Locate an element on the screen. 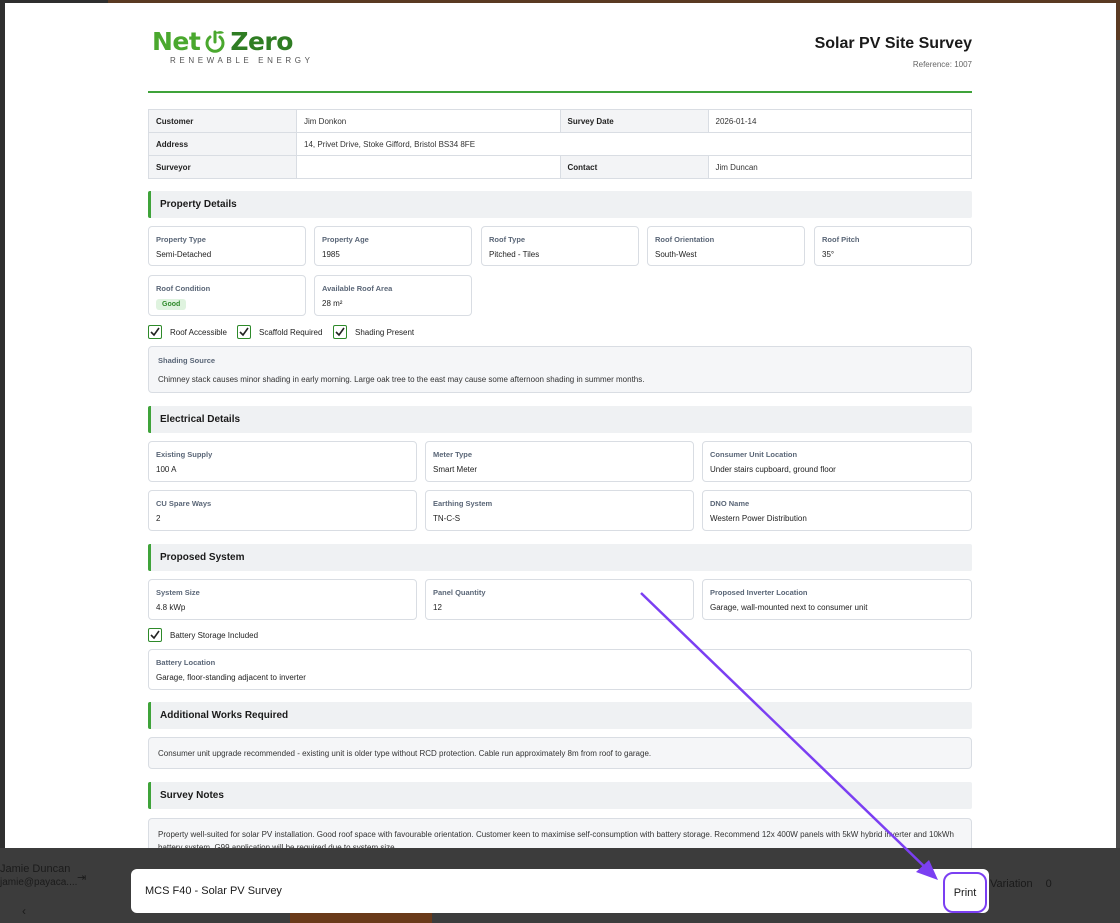  preview-footer-bar: MCS F40 - Solar PV Survey Print is located at coordinates (560, 891).